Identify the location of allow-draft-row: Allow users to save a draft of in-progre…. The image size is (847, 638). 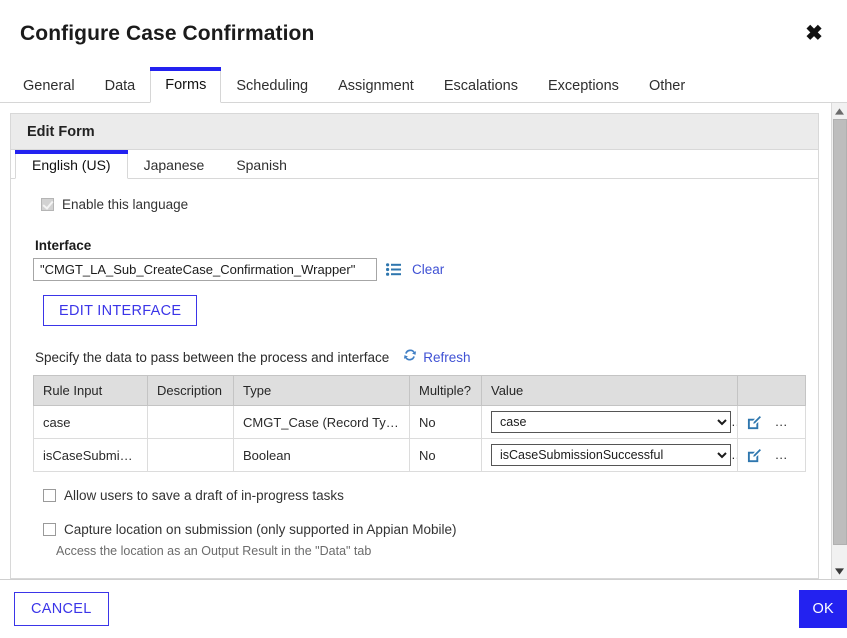
(420, 495).